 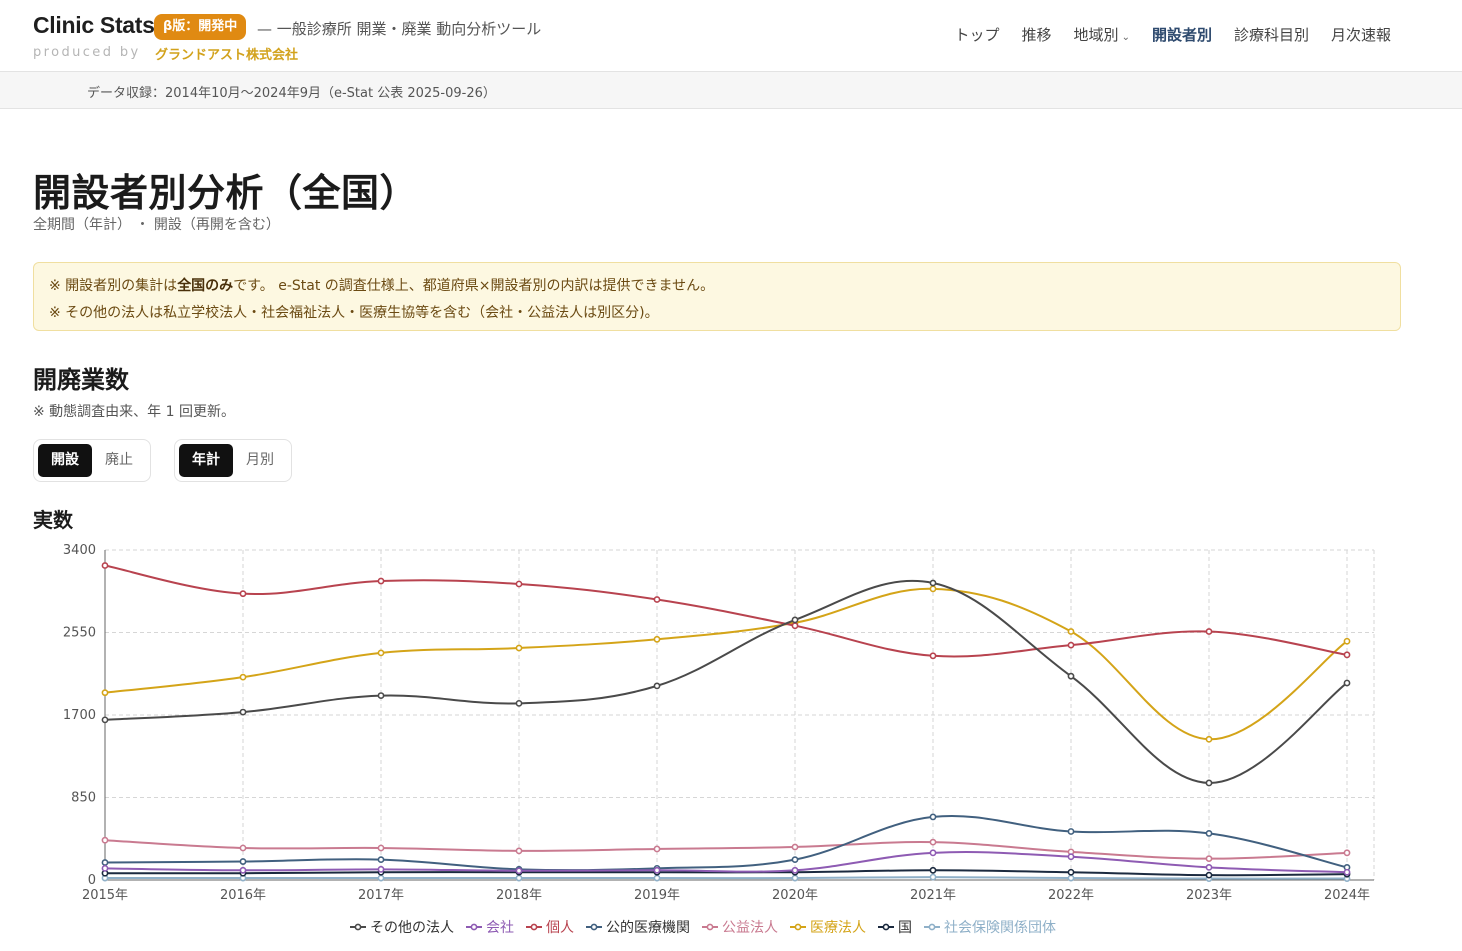 I want to click on legend-item: その他の法人, so click(x=402, y=927).